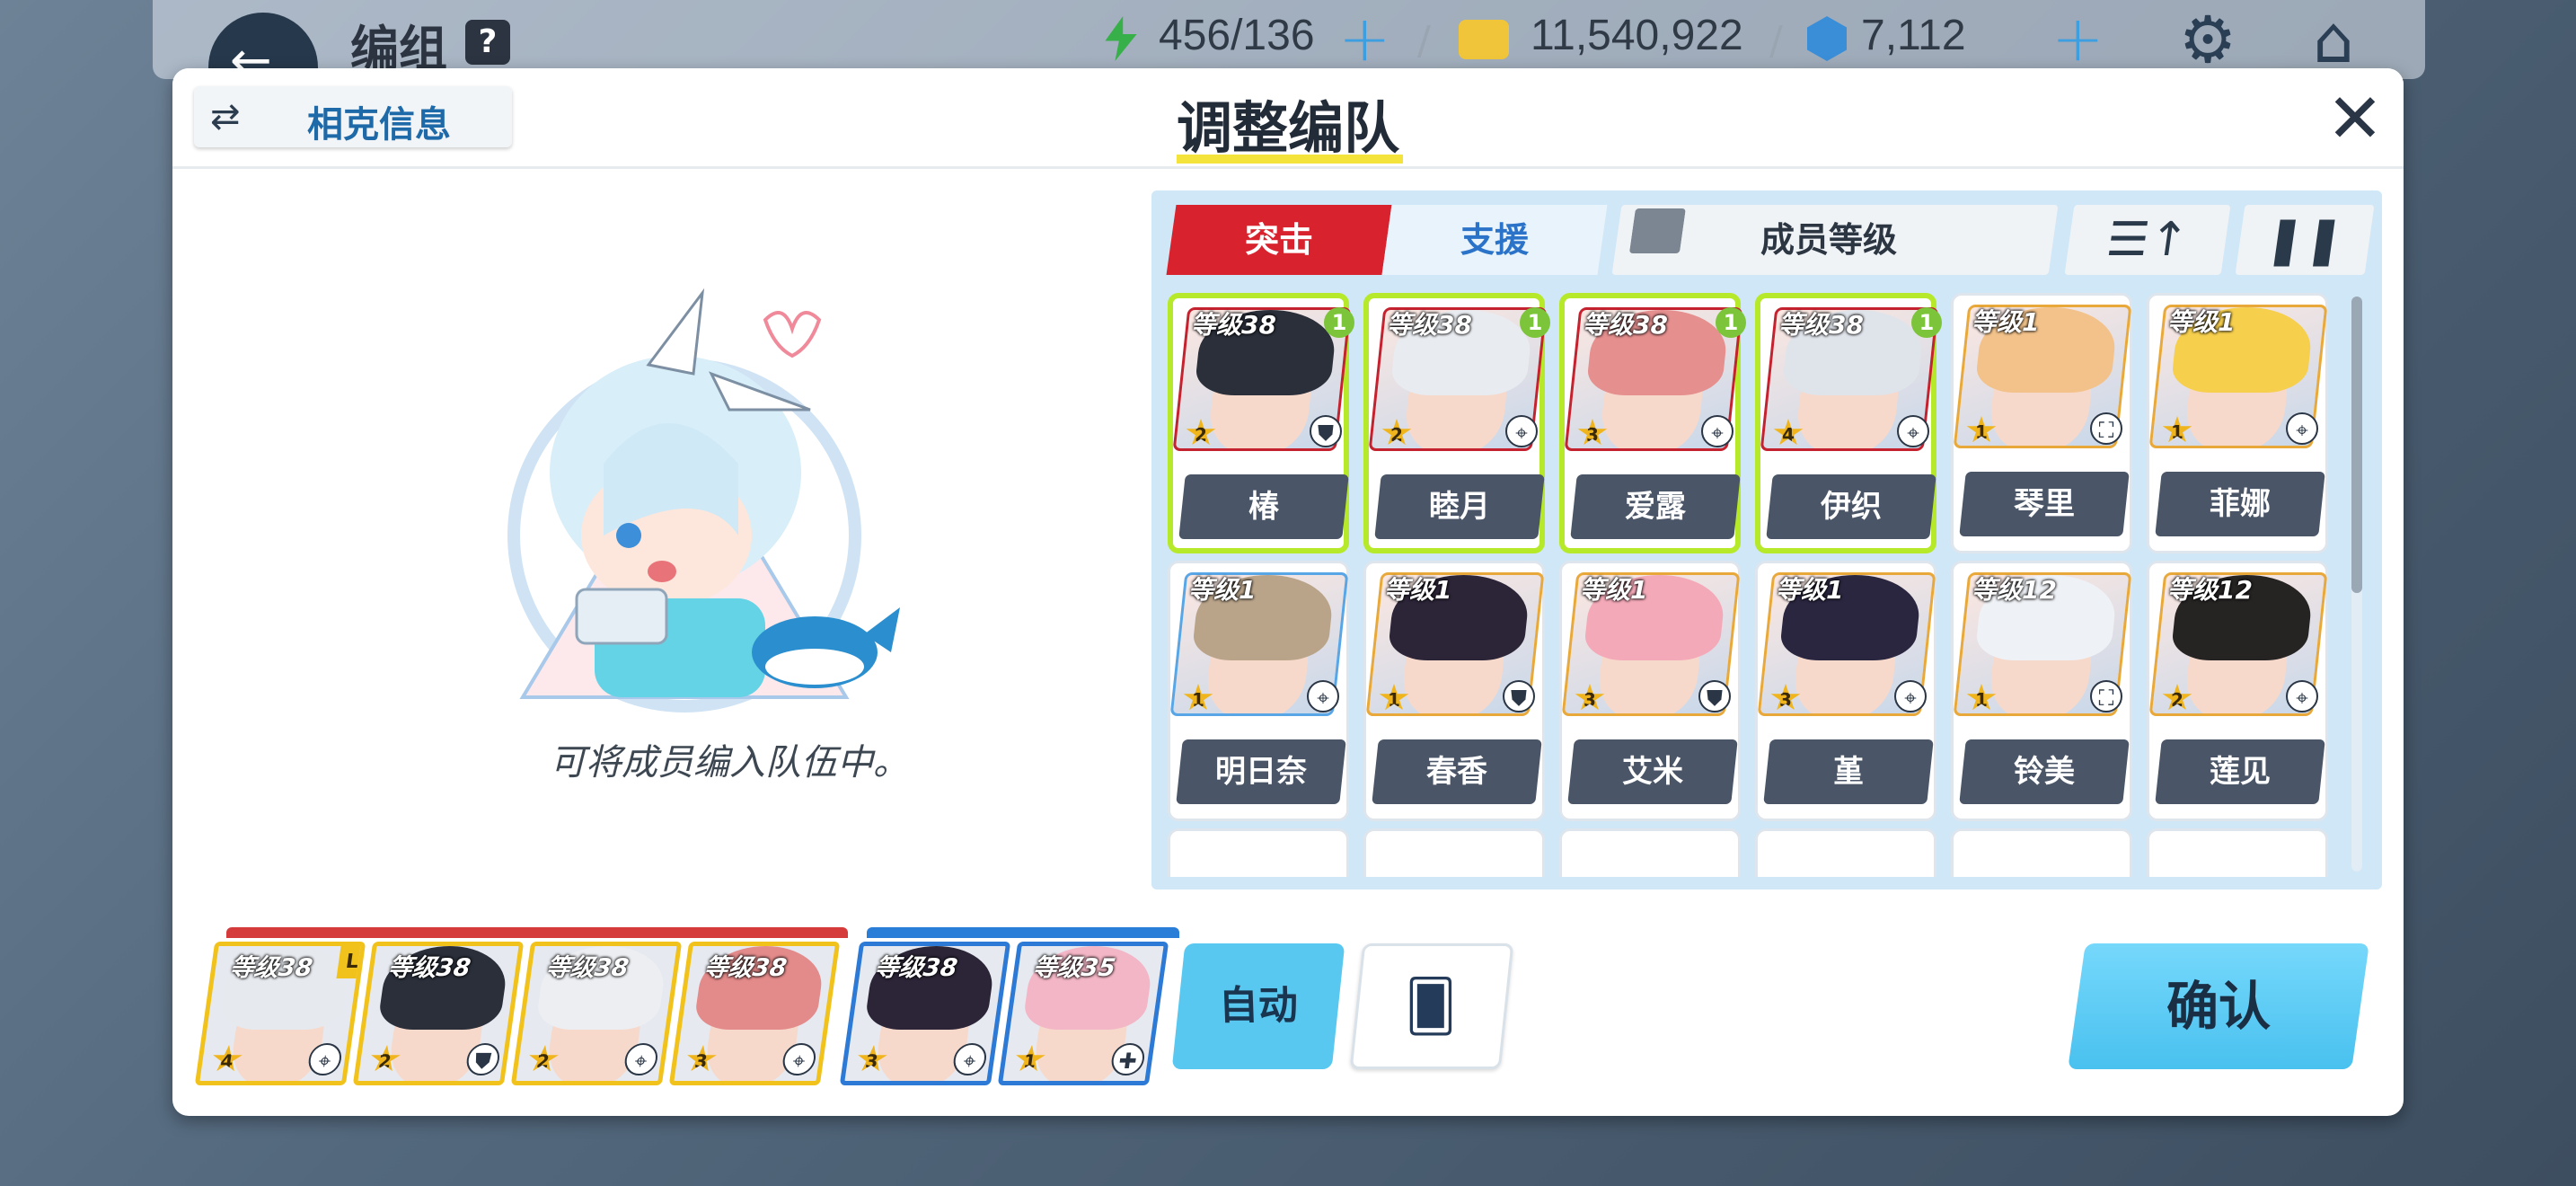  Describe the element at coordinates (2237, 423) in the screenshot. I see `student-card: 等级1 1 ⌖ 菲娜` at that location.